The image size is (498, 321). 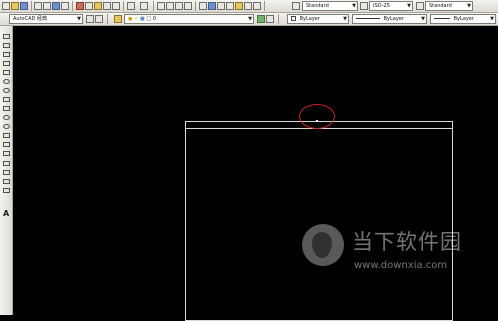 What do you see at coordinates (98, 6) in the screenshot?
I see `paste-icon` at bounding box center [98, 6].